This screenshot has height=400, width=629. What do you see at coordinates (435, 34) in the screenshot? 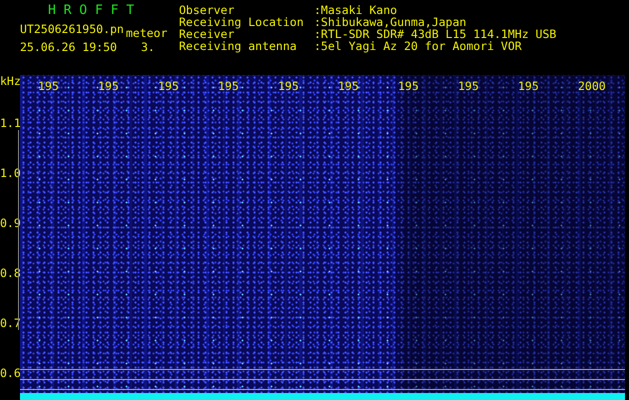
I see `info-value: :RTL-SDR SDR# 43dB L15 114.1MHz USB` at bounding box center [435, 34].